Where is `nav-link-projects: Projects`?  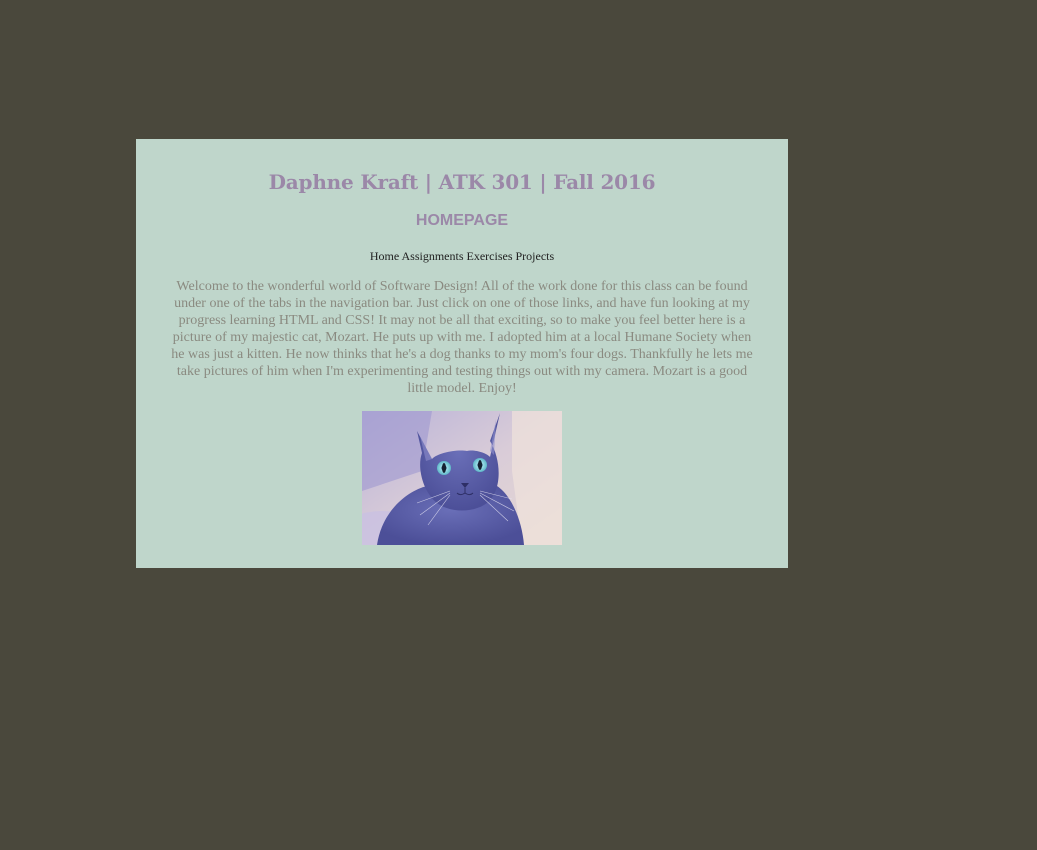 nav-link-projects: Projects is located at coordinates (535, 256).